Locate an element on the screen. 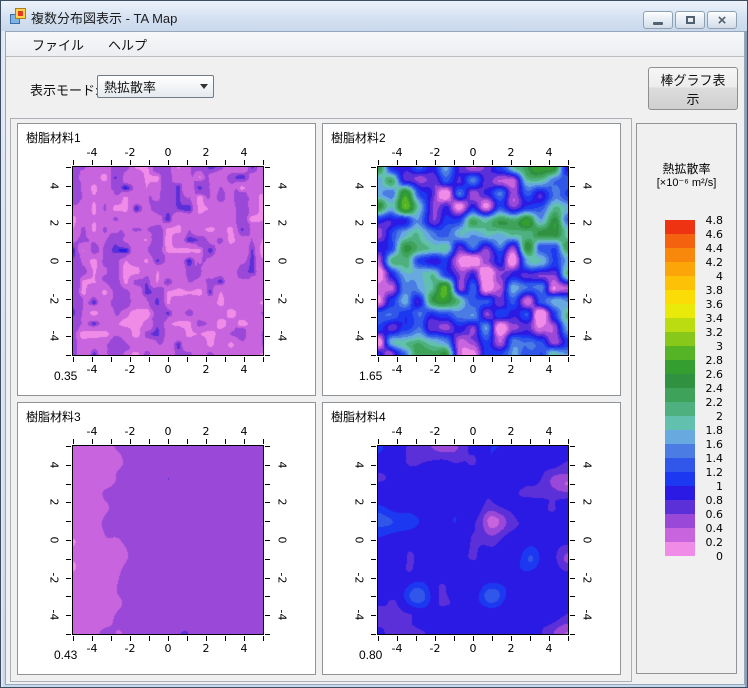 Image resolution: width=748 pixels, height=688 pixels. plot-area-4: -4 -4 4 4 -2 -2 2 2 0 0 0 0 2 2 -2 -2 4 4 -4 -4 is located at coordinates (473, 540).